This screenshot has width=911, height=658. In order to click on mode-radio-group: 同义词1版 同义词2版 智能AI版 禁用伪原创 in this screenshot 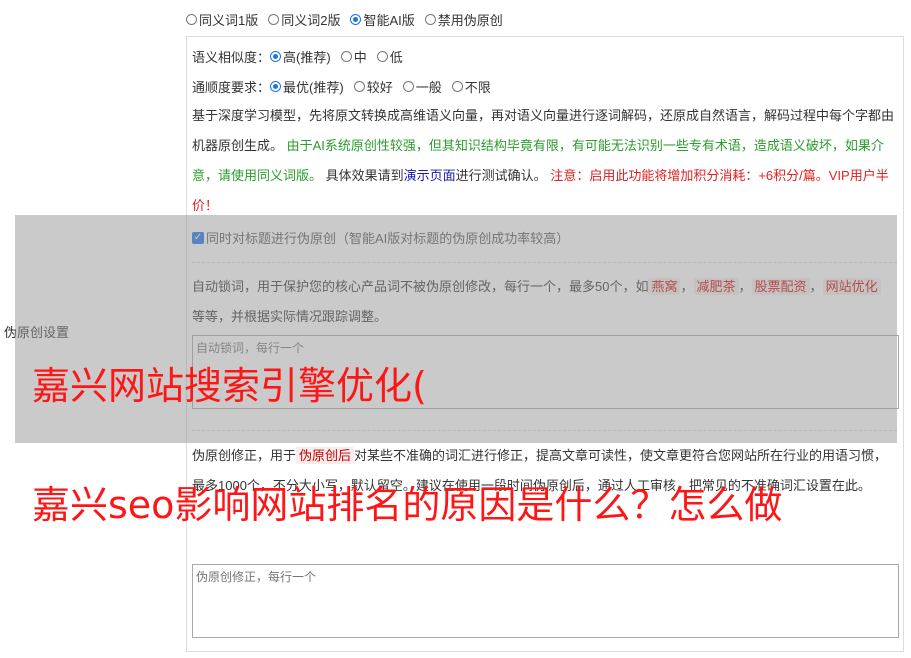, I will do `click(349, 19)`.